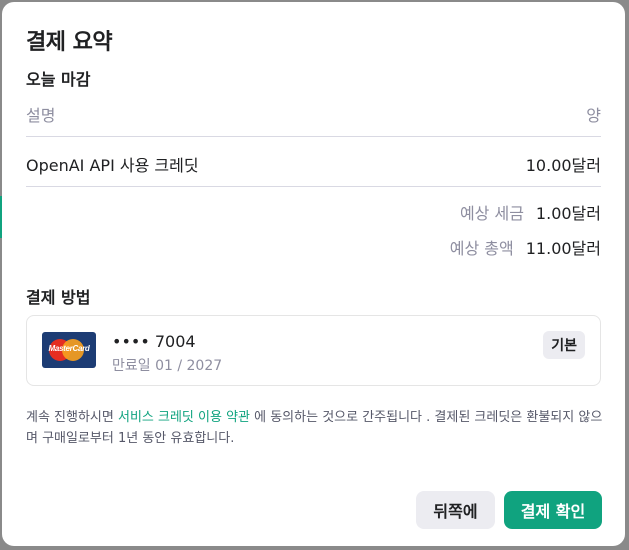 This screenshot has width=629, height=550. I want to click on line-items-header: 설명 양, so click(313, 114).